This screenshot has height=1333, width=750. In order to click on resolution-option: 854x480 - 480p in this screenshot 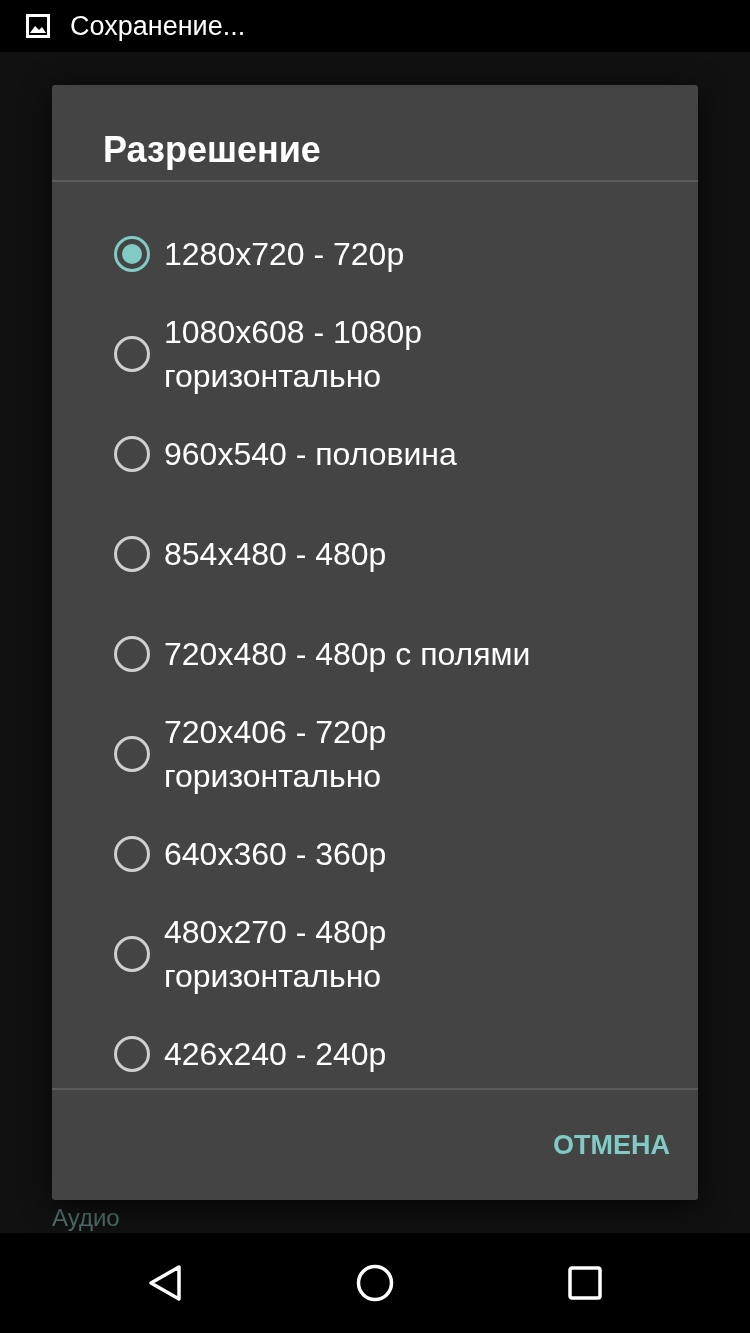, I will do `click(375, 554)`.